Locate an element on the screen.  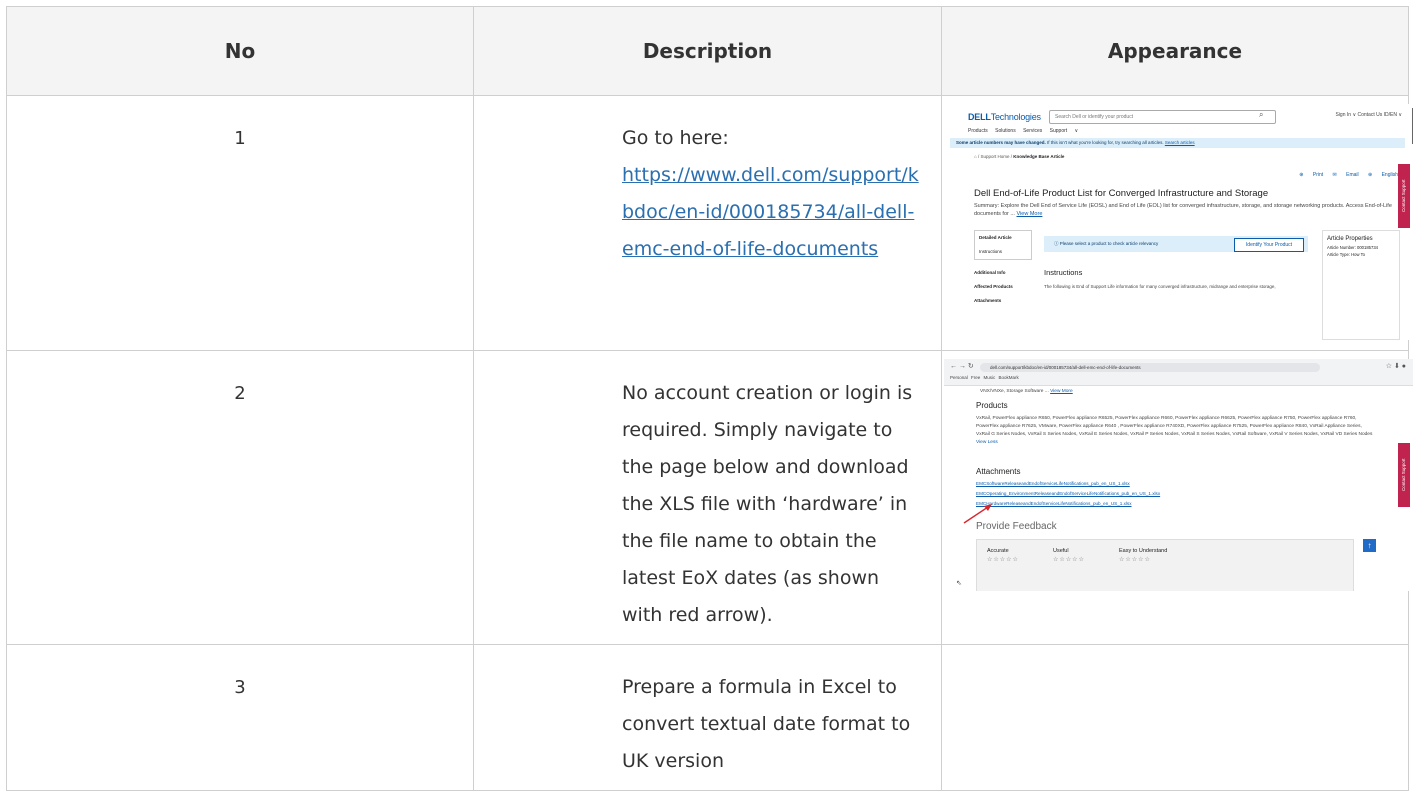
nav-instructions: Instructions is located at coordinates (1003, 252).